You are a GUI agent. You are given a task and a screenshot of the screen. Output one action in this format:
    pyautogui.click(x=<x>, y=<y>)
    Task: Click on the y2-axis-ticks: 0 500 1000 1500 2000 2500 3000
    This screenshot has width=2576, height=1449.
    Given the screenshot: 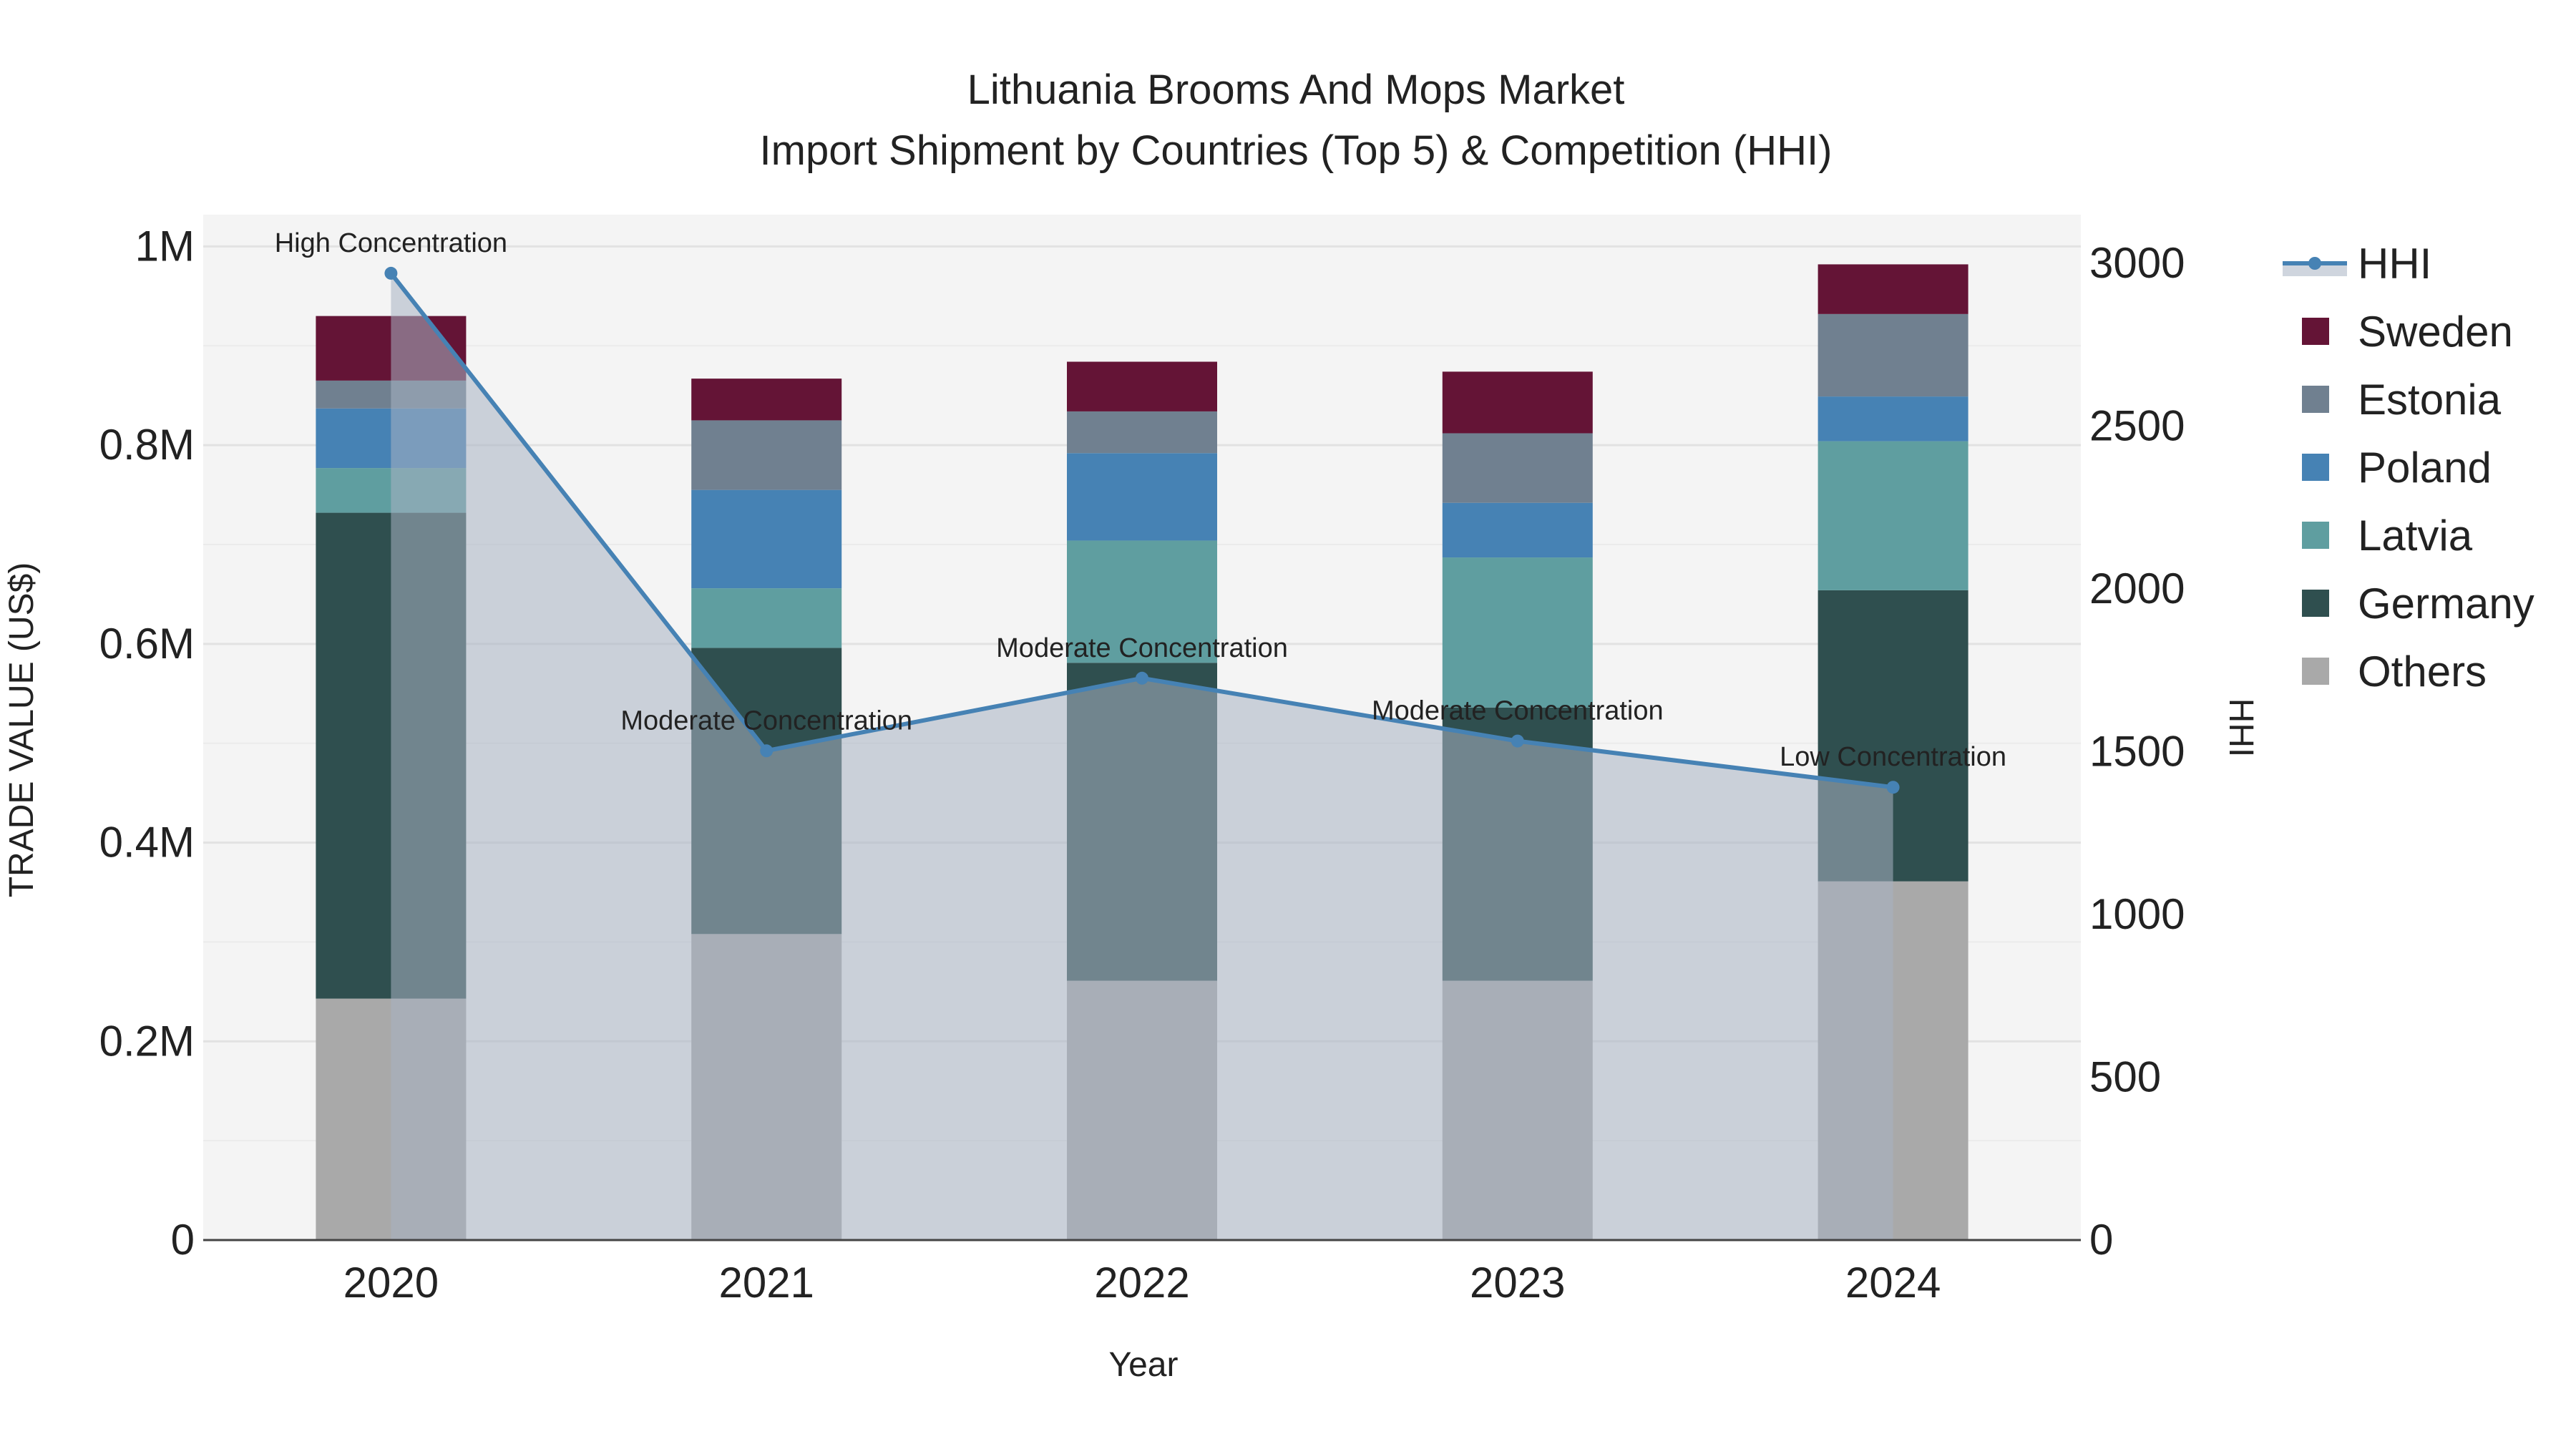 What is the action you would take?
    pyautogui.click(x=2137, y=752)
    